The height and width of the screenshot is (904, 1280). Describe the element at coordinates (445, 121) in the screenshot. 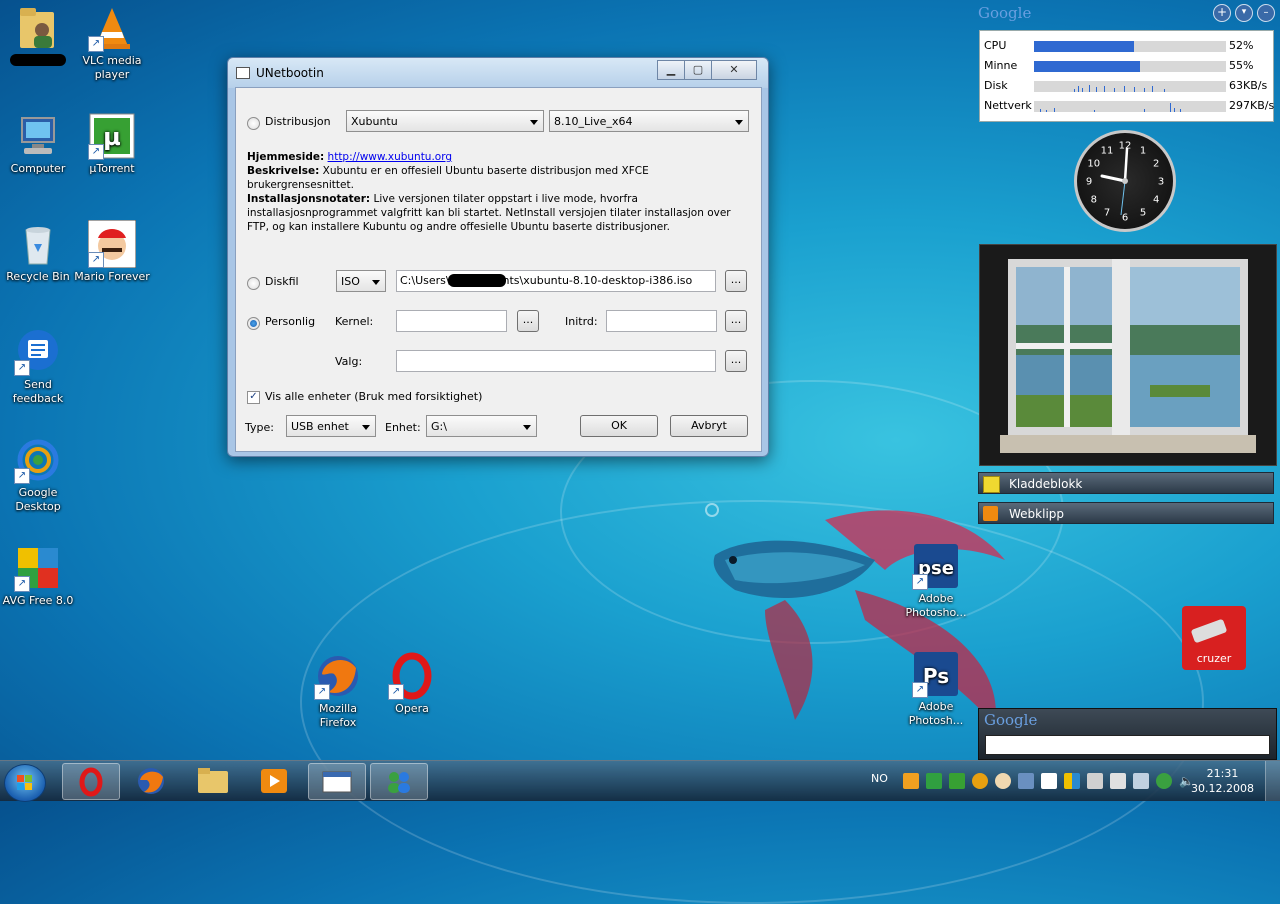

I see `distro-select: Xubuntu` at that location.